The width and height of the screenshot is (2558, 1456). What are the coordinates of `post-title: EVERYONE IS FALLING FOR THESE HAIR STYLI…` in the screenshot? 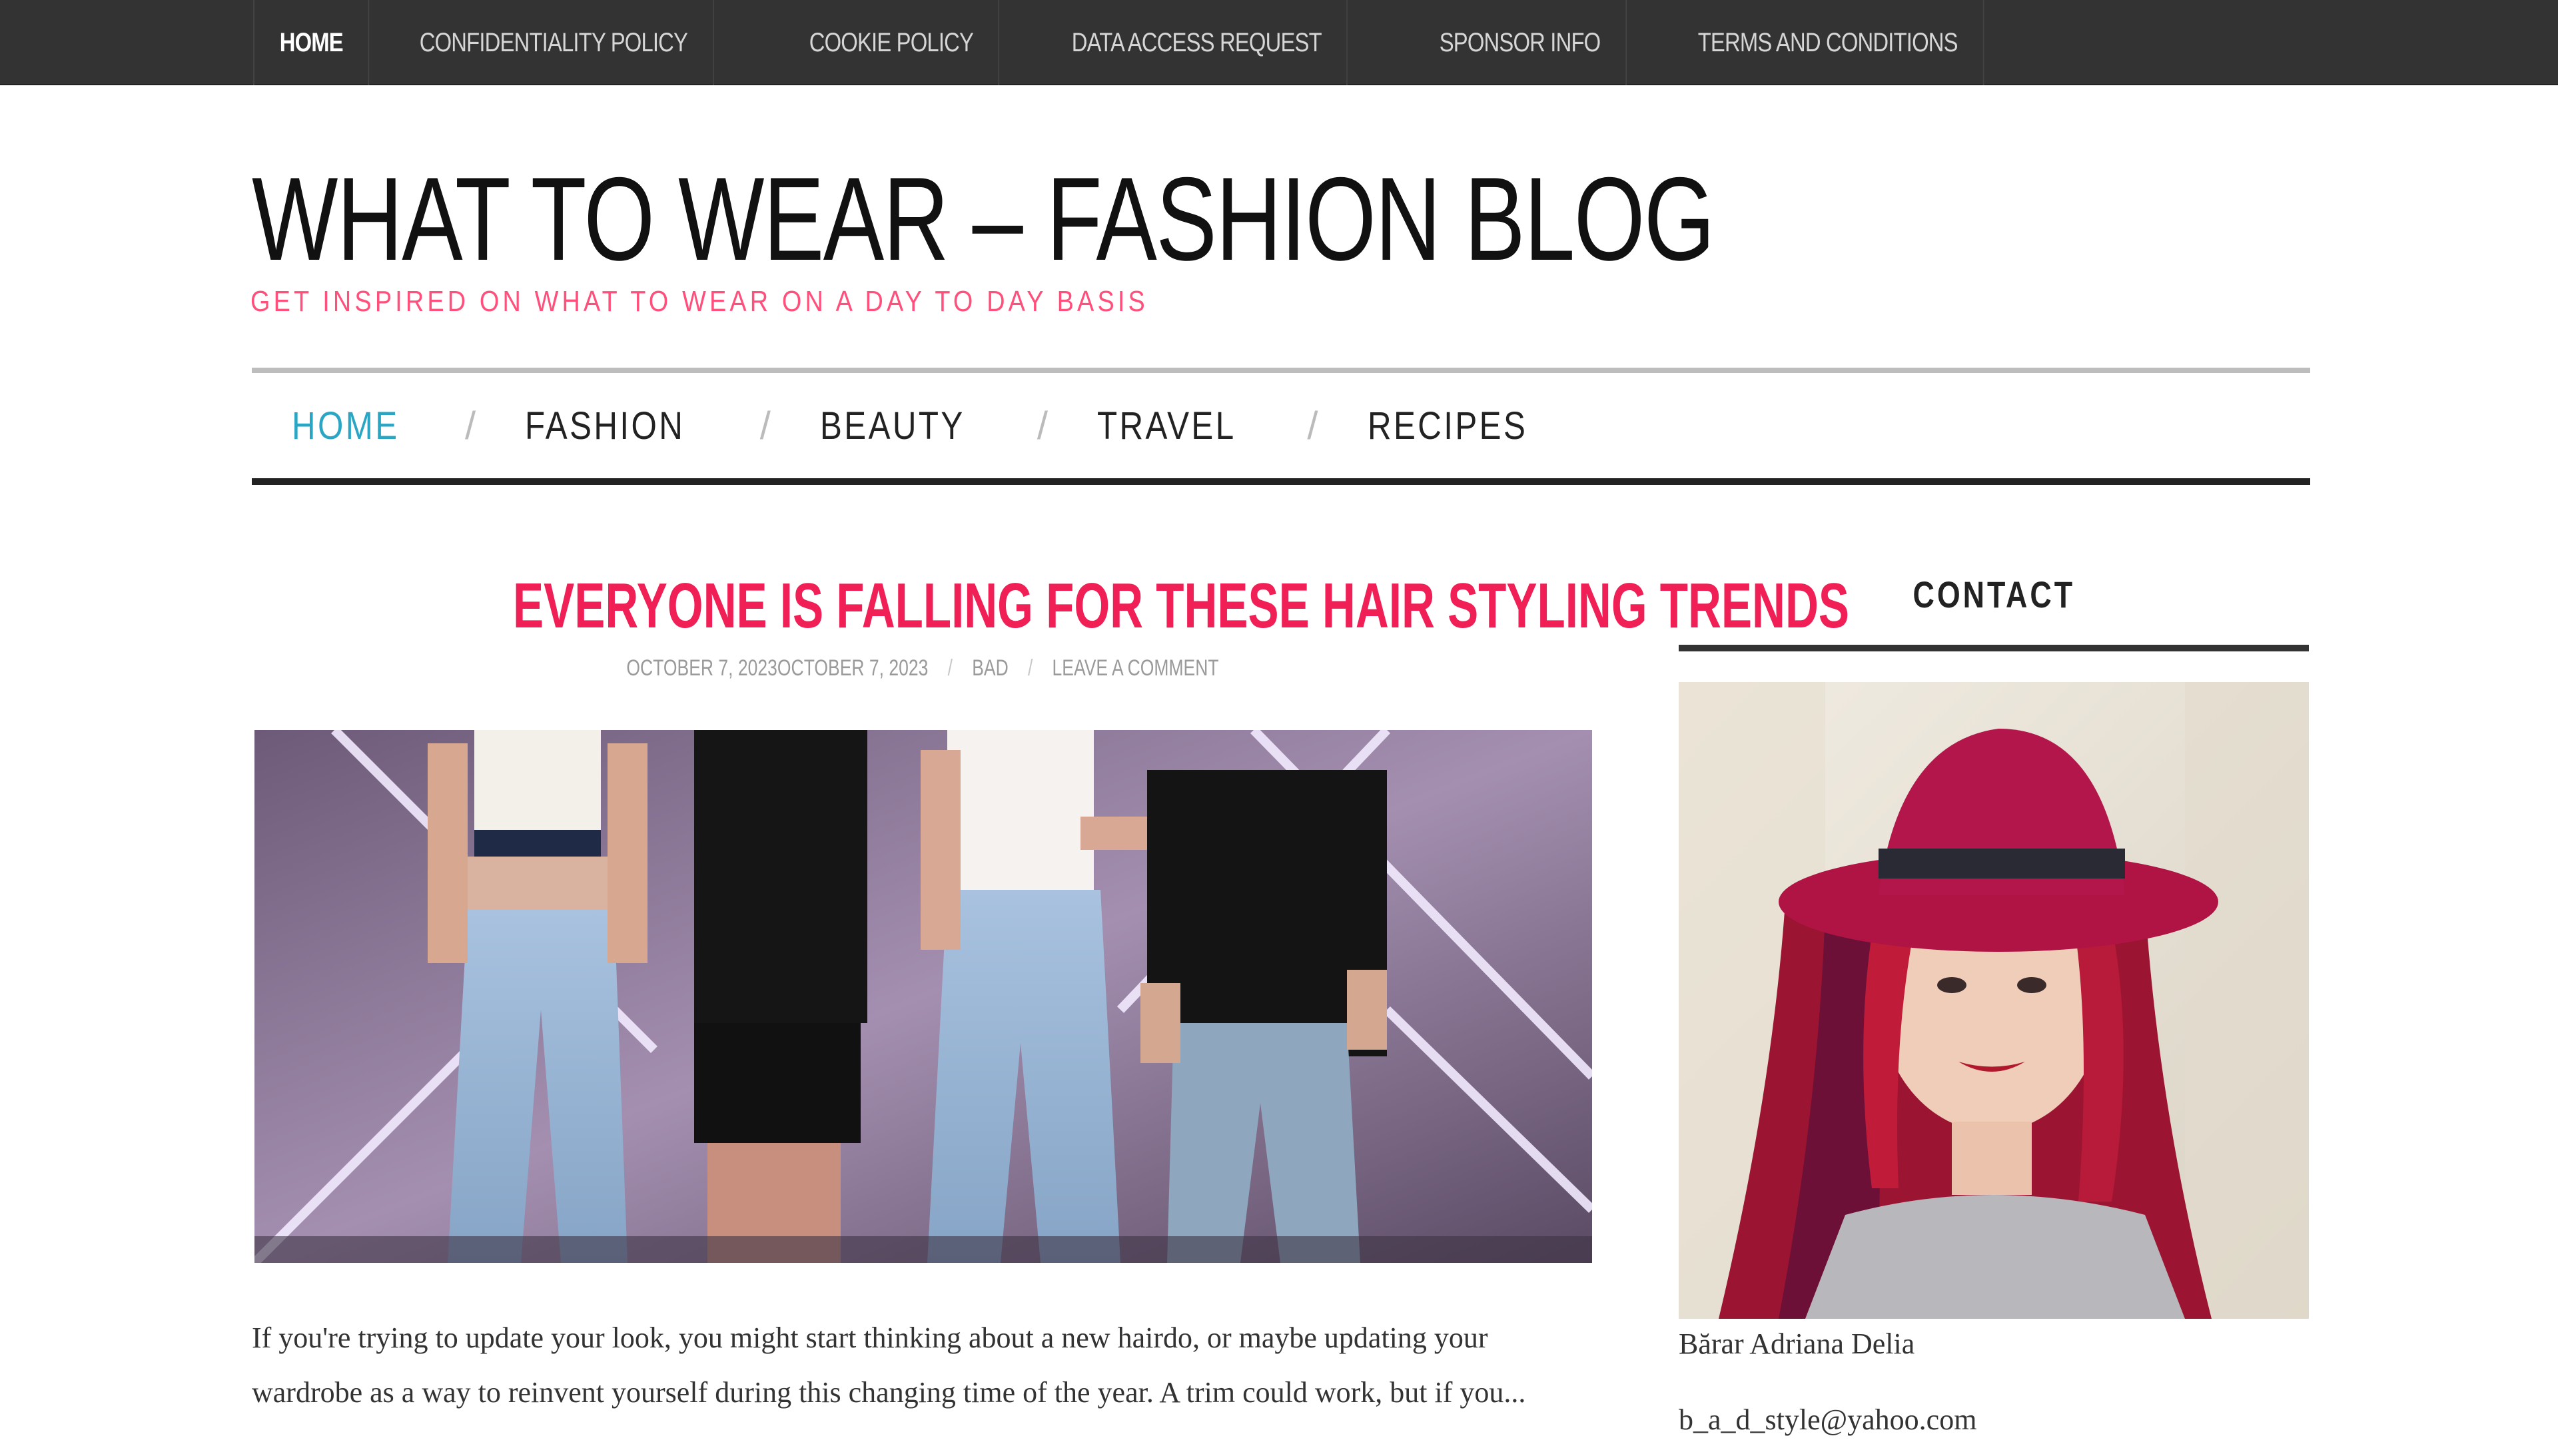 It's located at (1051, 606).